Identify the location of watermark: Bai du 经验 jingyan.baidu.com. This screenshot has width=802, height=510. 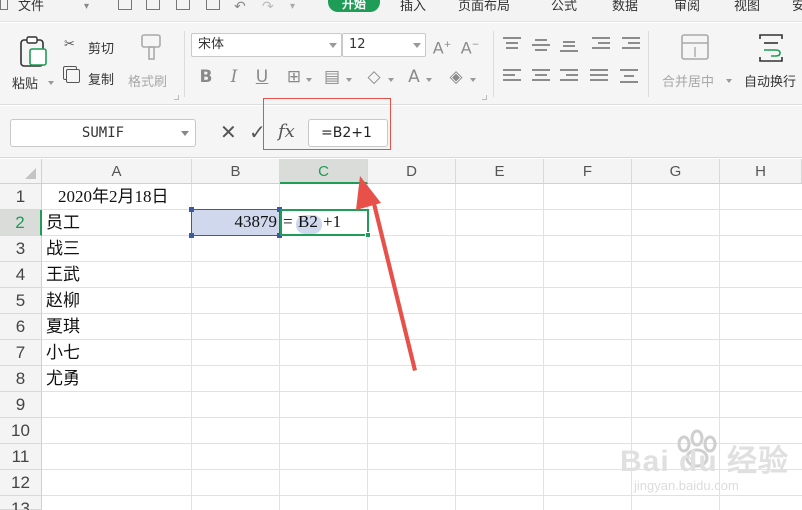
(707, 467).